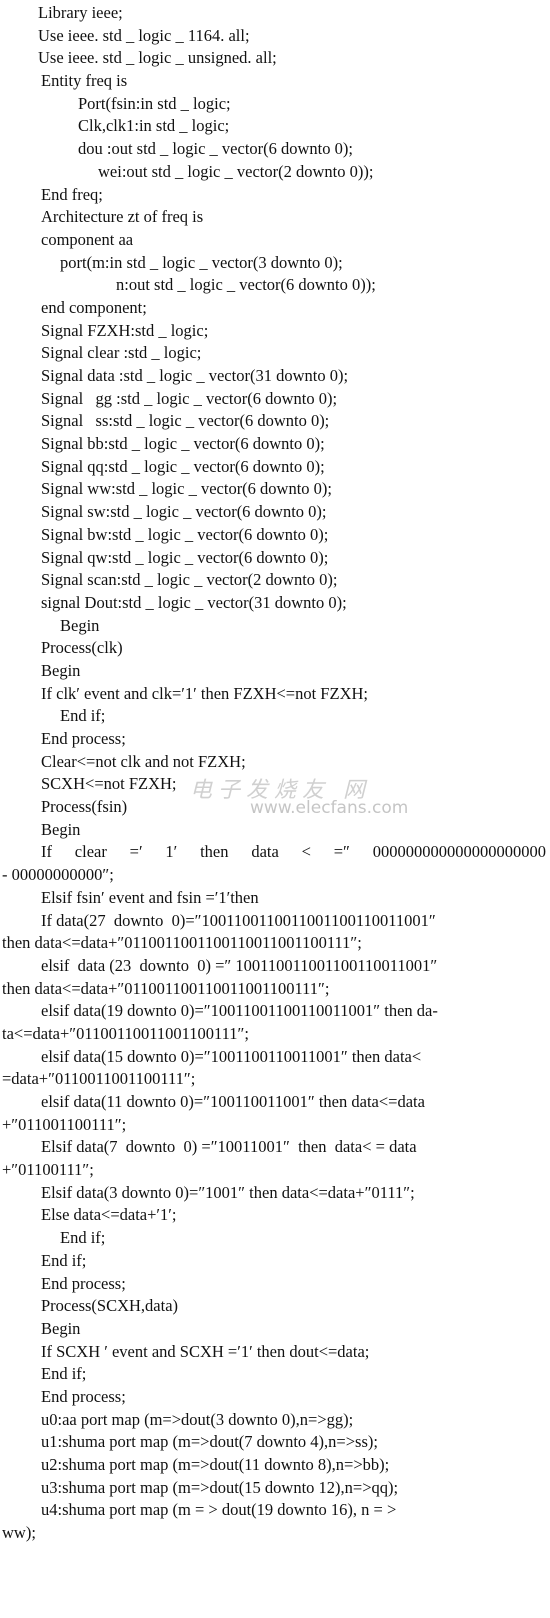 The image size is (550, 1618). Describe the element at coordinates (48, 1170) in the screenshot. I see `code-line: +″01100111″;` at that location.